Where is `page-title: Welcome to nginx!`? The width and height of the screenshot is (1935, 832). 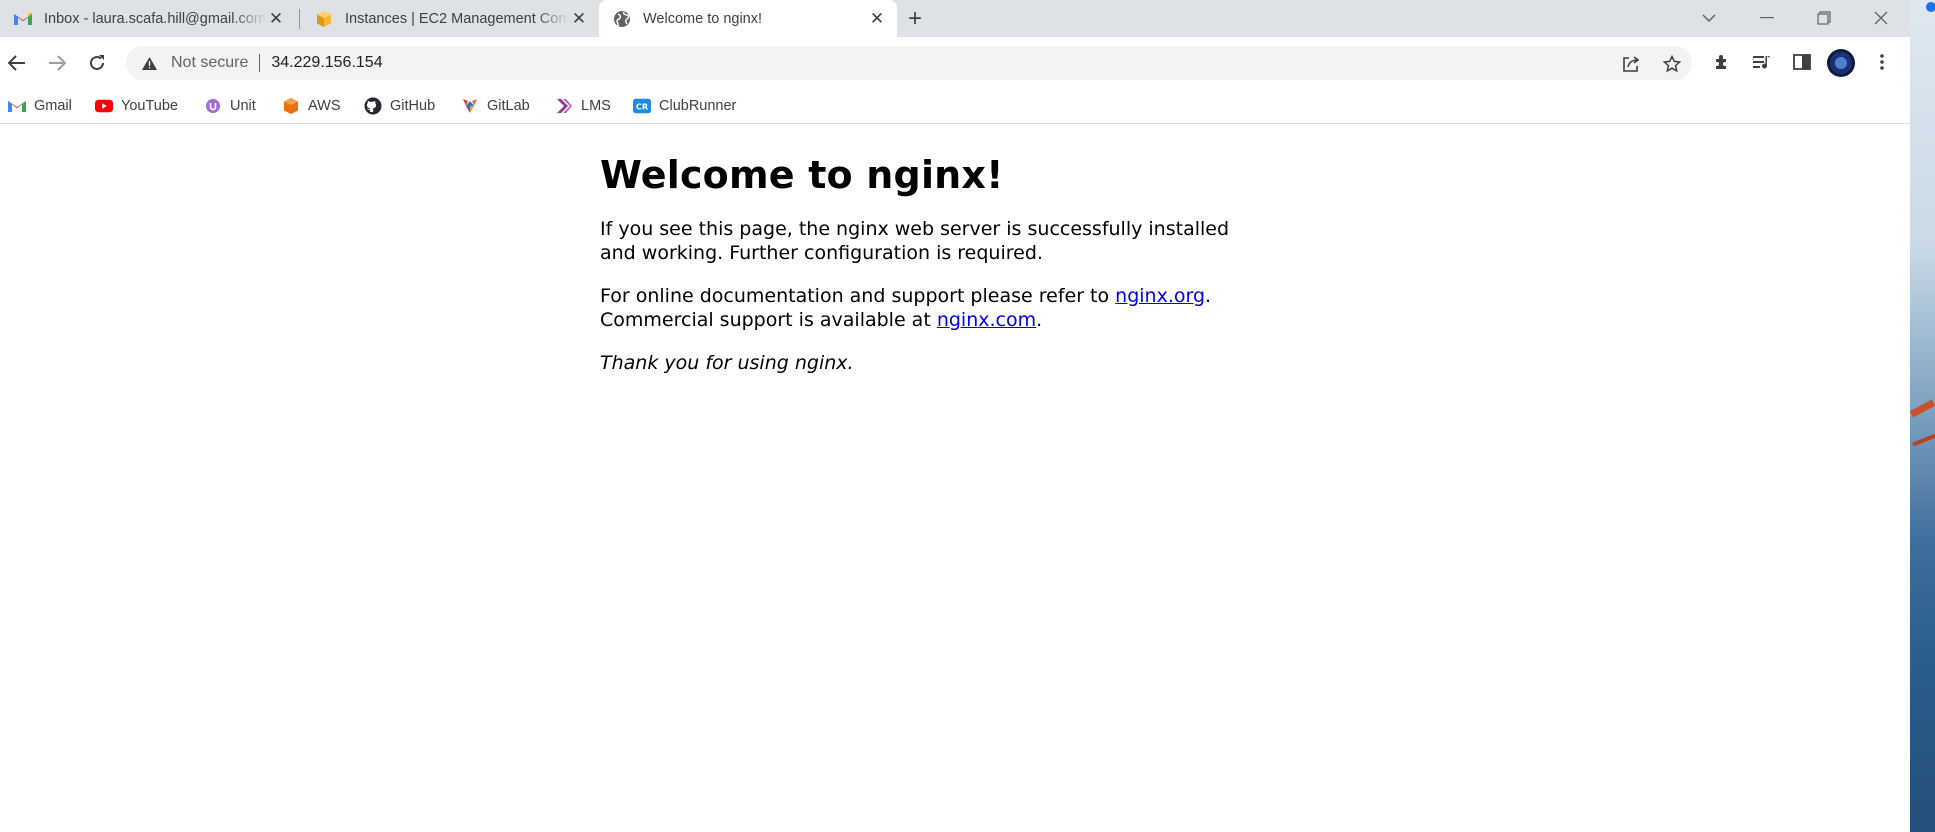 page-title: Welcome to nginx! is located at coordinates (802, 175).